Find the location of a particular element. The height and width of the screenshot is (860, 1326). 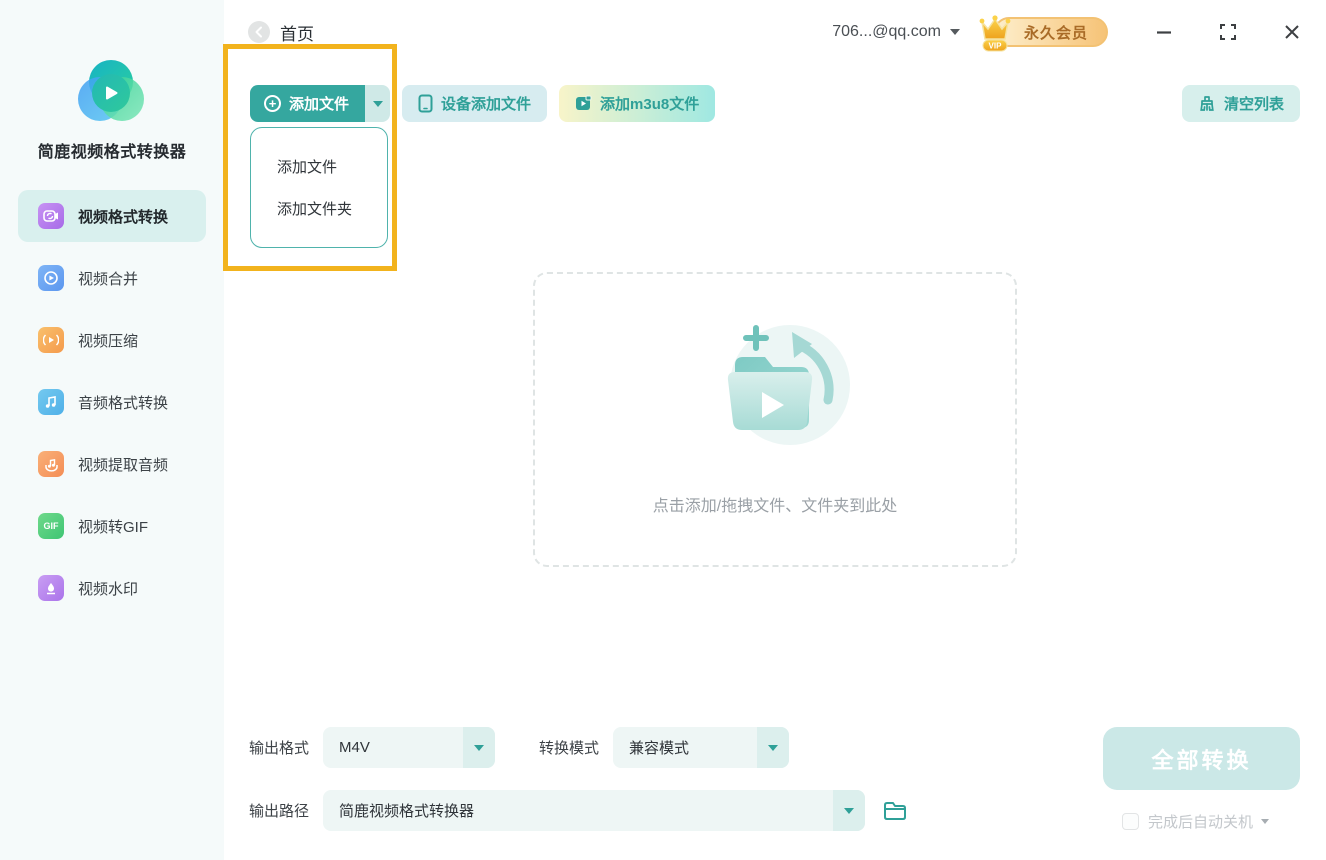

gif-icon: GIF is located at coordinates (51, 526).